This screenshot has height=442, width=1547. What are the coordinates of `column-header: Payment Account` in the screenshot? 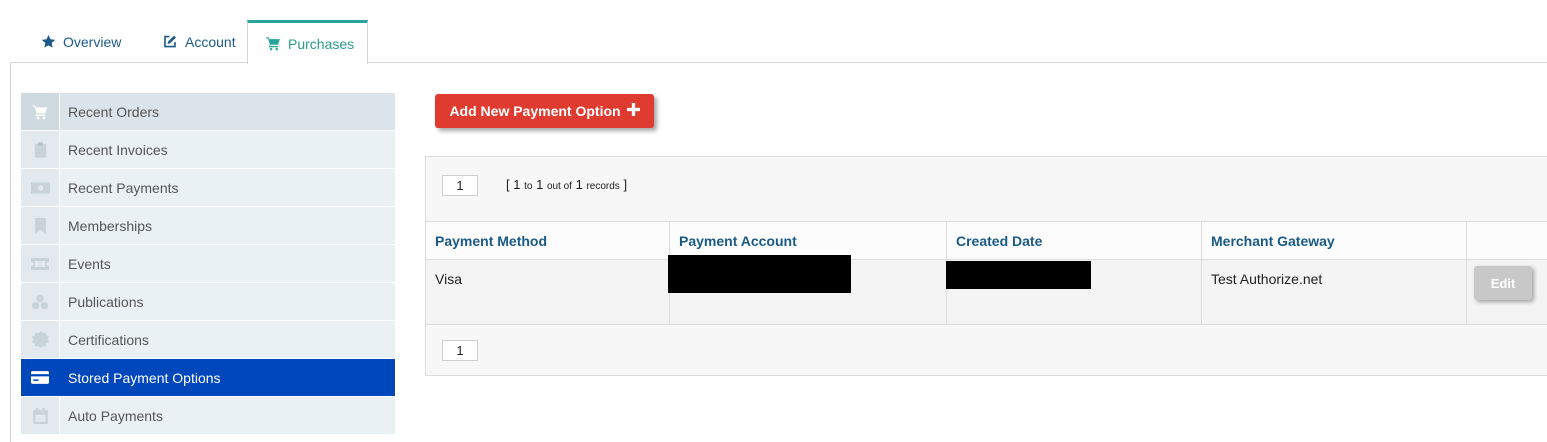 It's located at (808, 240).